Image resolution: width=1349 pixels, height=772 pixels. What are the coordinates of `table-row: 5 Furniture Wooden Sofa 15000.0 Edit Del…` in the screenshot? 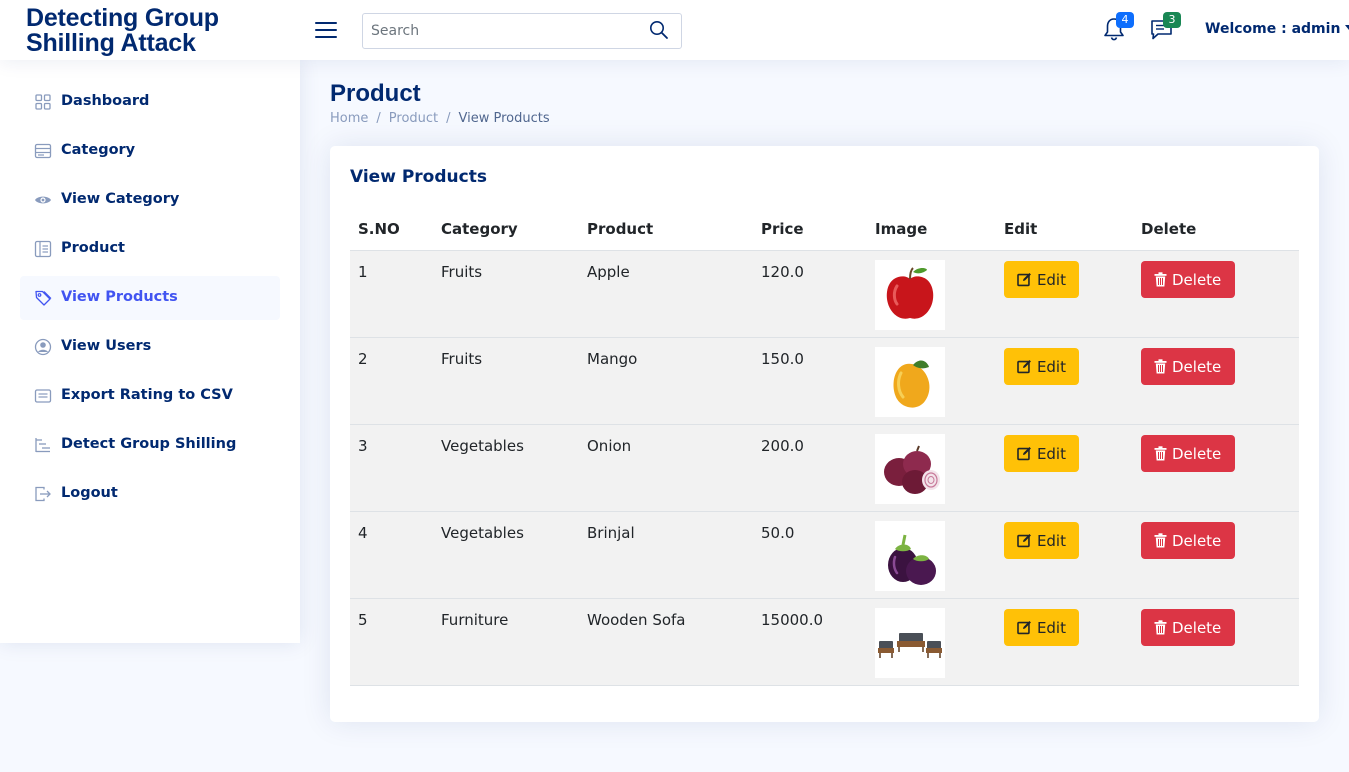 It's located at (824, 642).